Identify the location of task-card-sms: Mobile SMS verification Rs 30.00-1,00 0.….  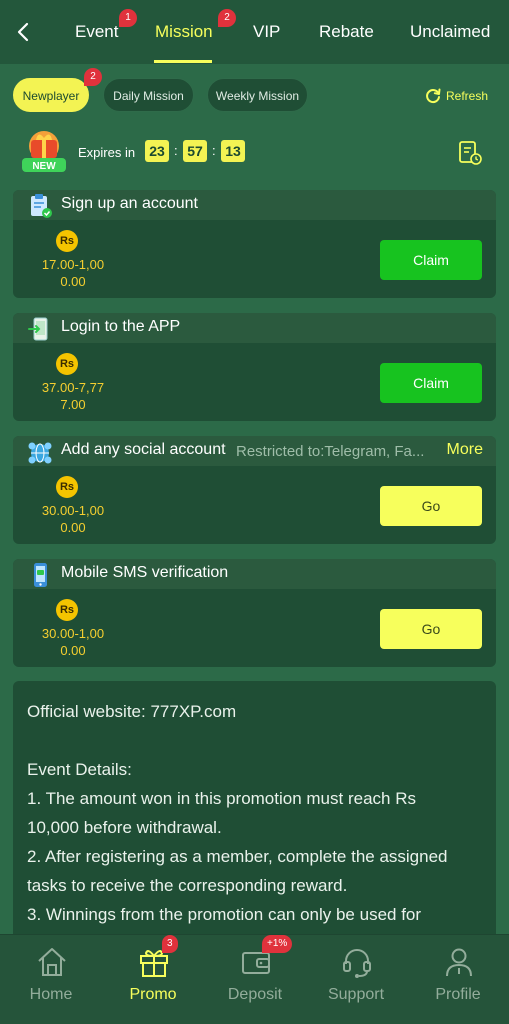
(254, 613).